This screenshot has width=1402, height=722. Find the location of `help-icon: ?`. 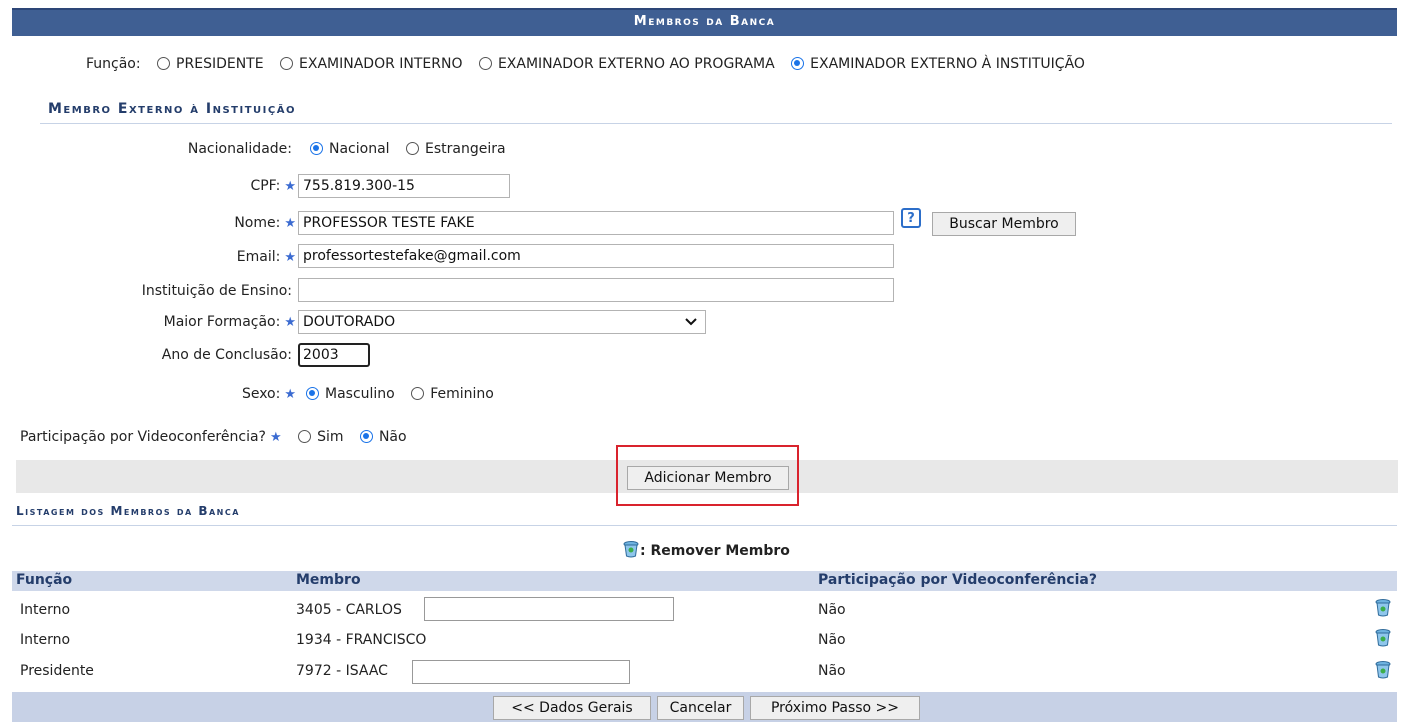

help-icon: ? is located at coordinates (911, 218).